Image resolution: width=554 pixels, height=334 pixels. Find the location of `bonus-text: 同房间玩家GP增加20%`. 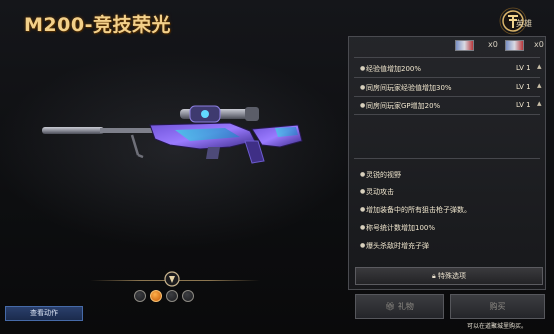

bonus-text: 同房间玩家GP增加20% is located at coordinates (403, 106).